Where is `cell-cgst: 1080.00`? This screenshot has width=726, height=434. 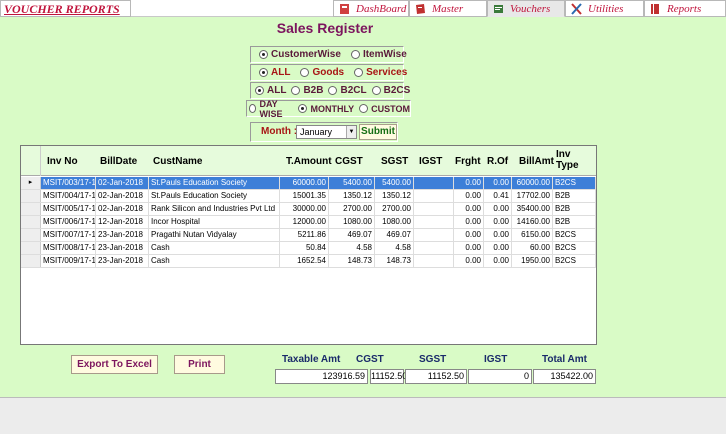
cell-cgst: 1080.00 is located at coordinates (352, 222).